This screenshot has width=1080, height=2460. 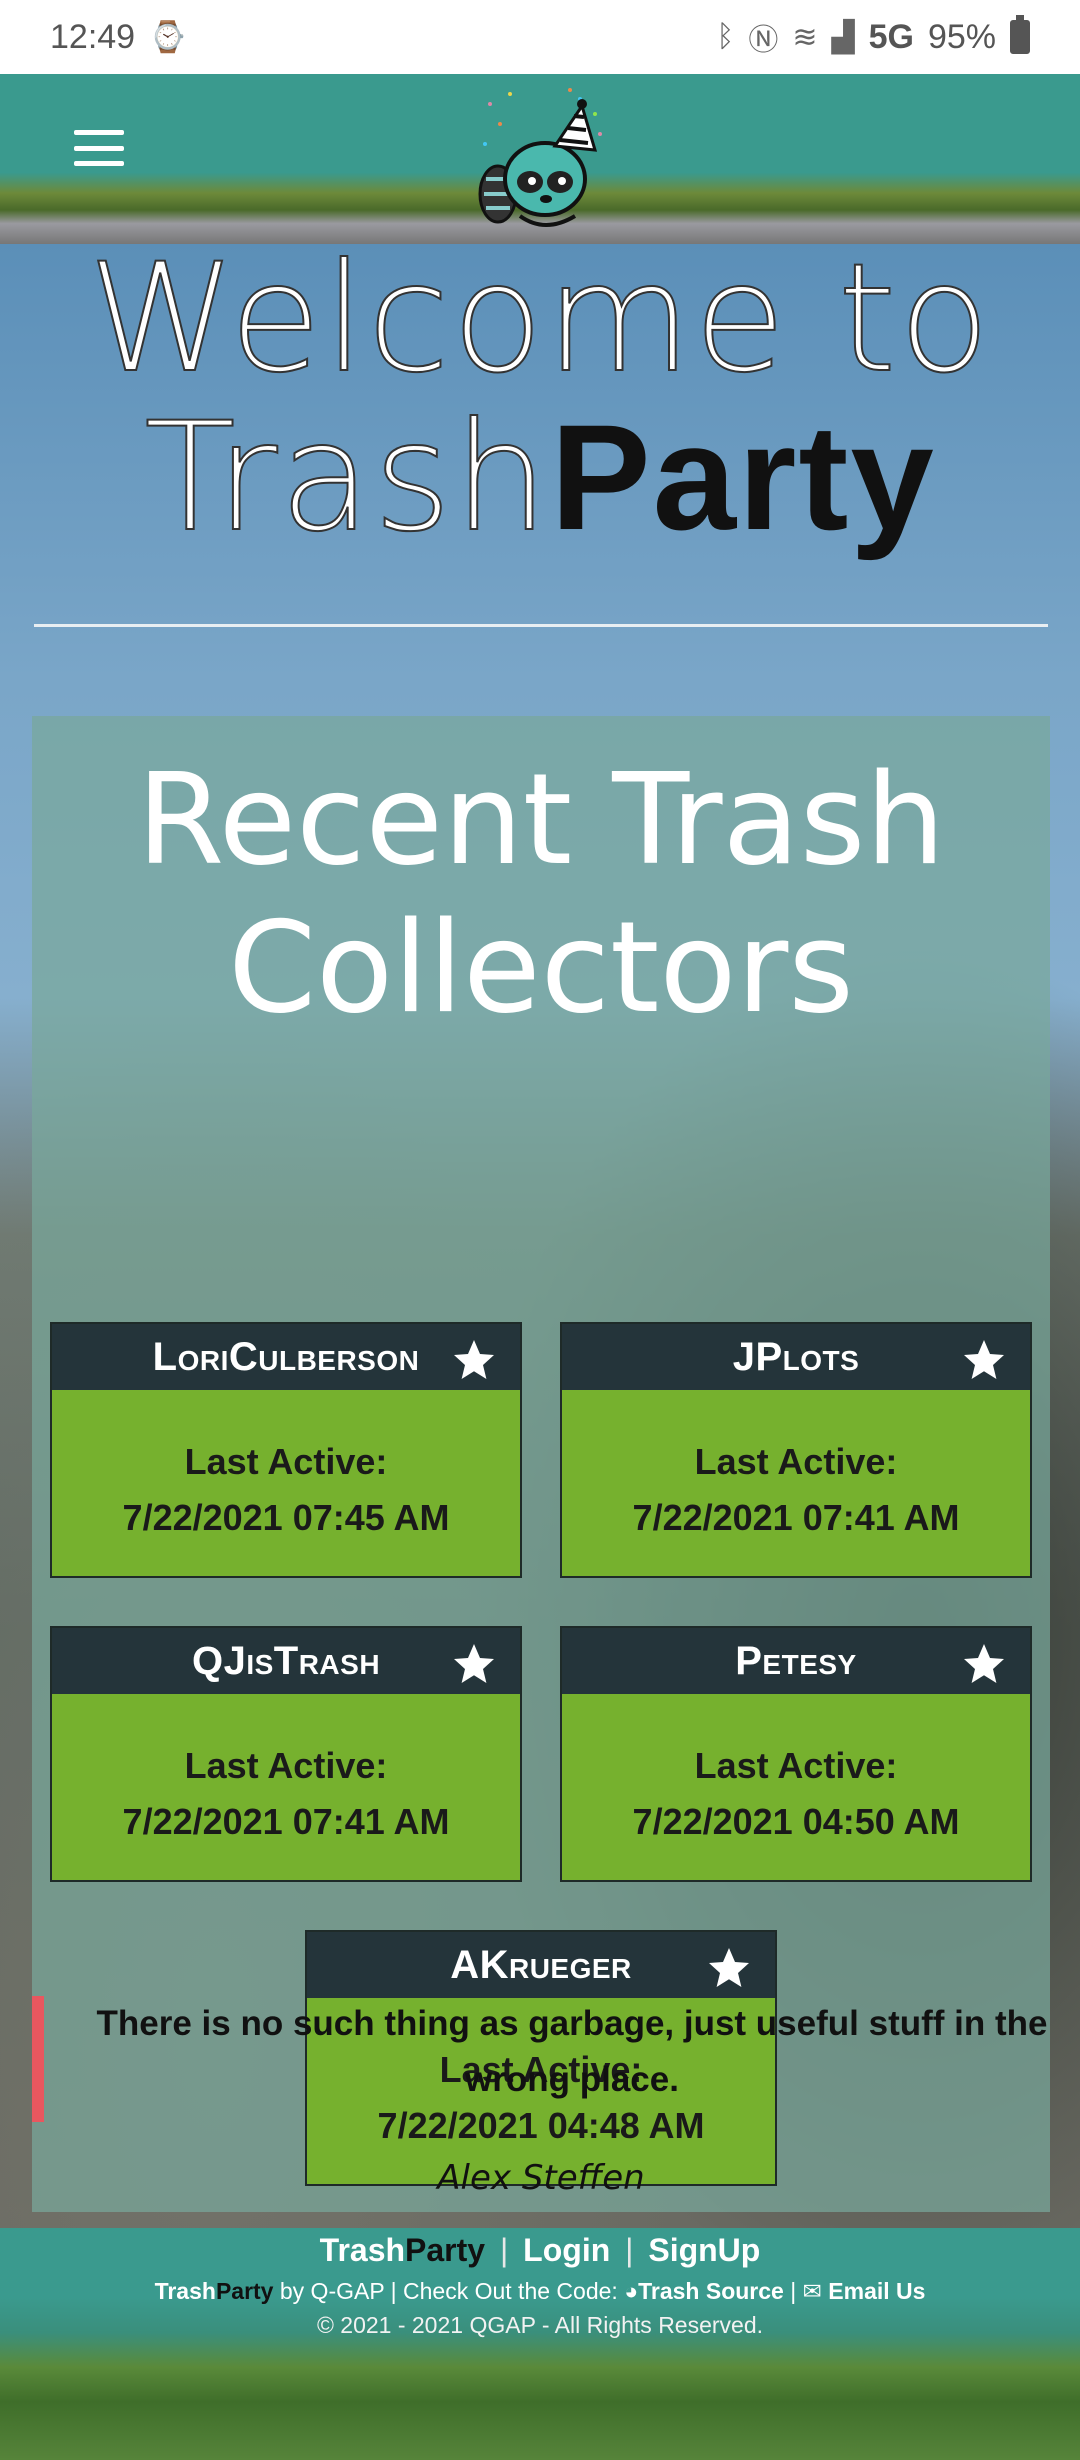 I want to click on collector-name-text: LoriCulberson, so click(x=286, y=1356).